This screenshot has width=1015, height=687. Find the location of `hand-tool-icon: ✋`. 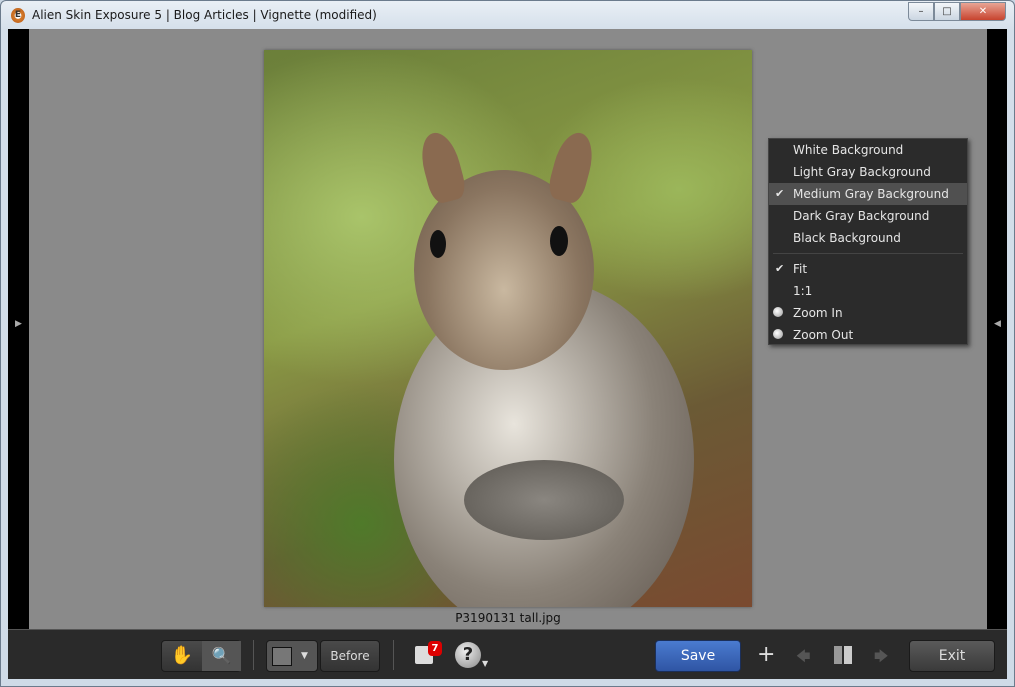

hand-tool-icon: ✋ is located at coordinates (182, 656).